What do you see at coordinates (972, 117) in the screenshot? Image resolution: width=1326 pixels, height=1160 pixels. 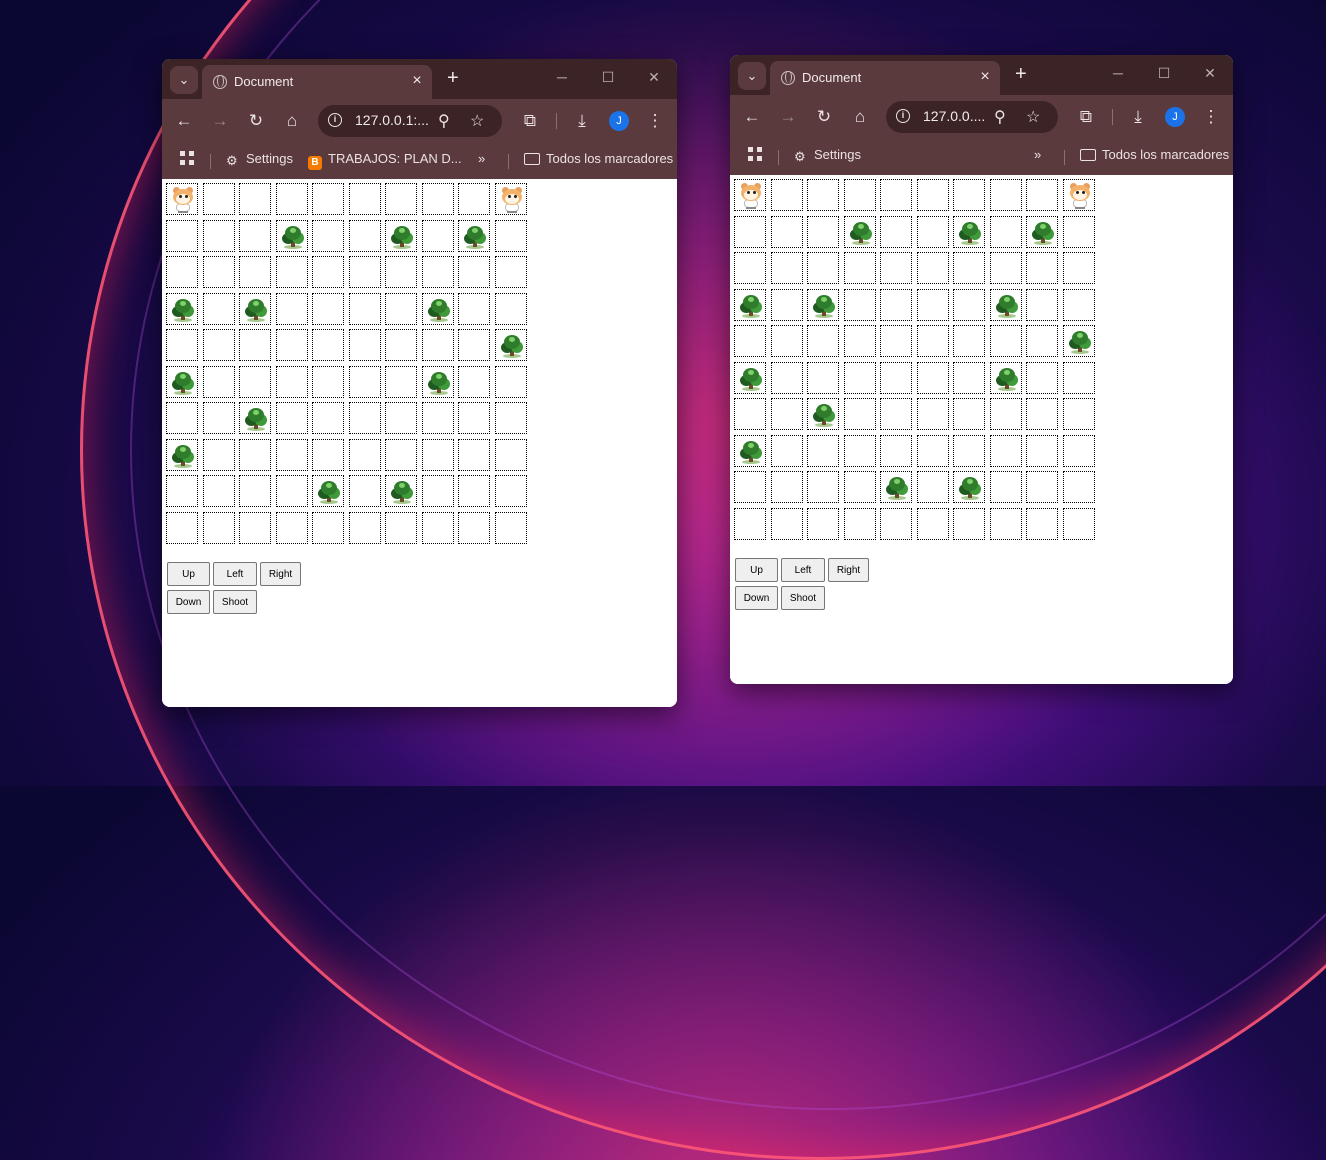 I see `address-bar: i 127.0.0.... ⚲ ☆` at bounding box center [972, 117].